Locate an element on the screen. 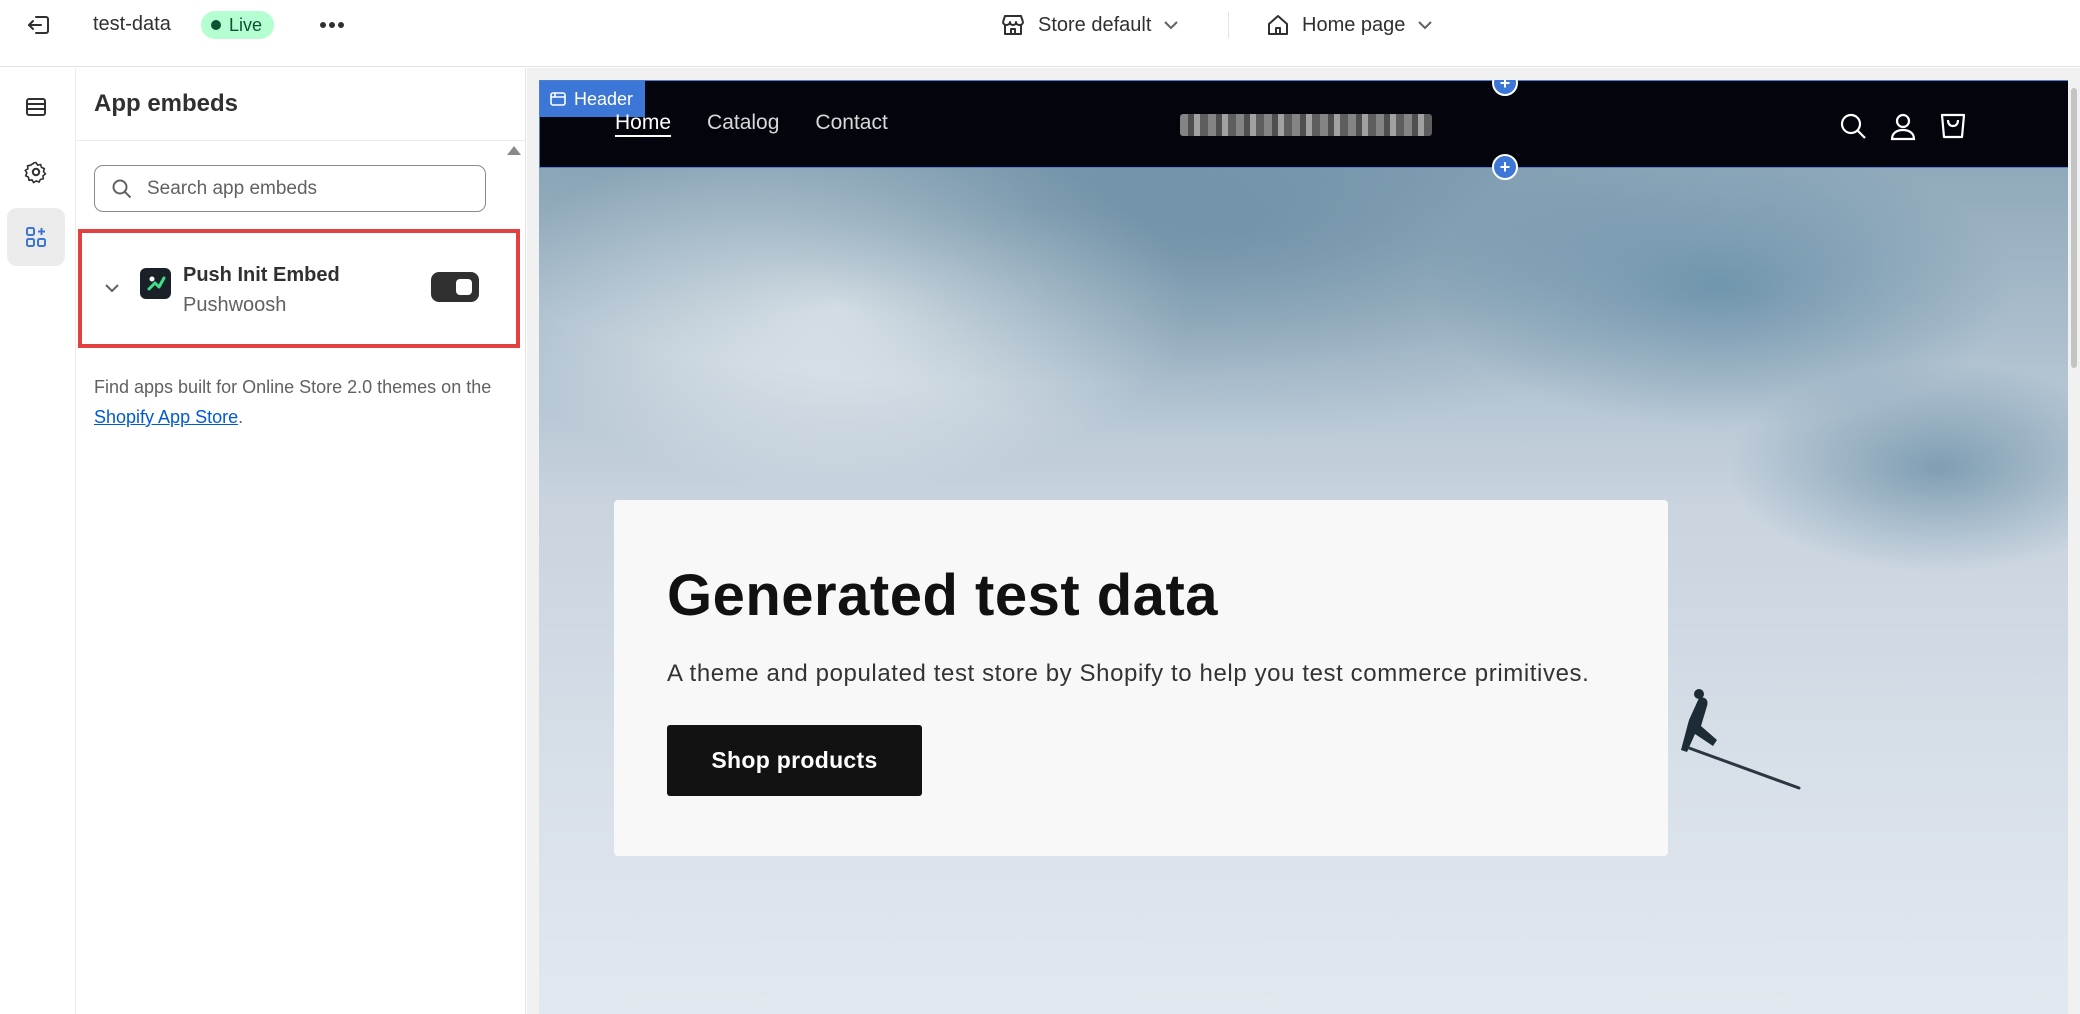 This screenshot has height=1014, width=2080. store-icon is located at coordinates (1013, 25).